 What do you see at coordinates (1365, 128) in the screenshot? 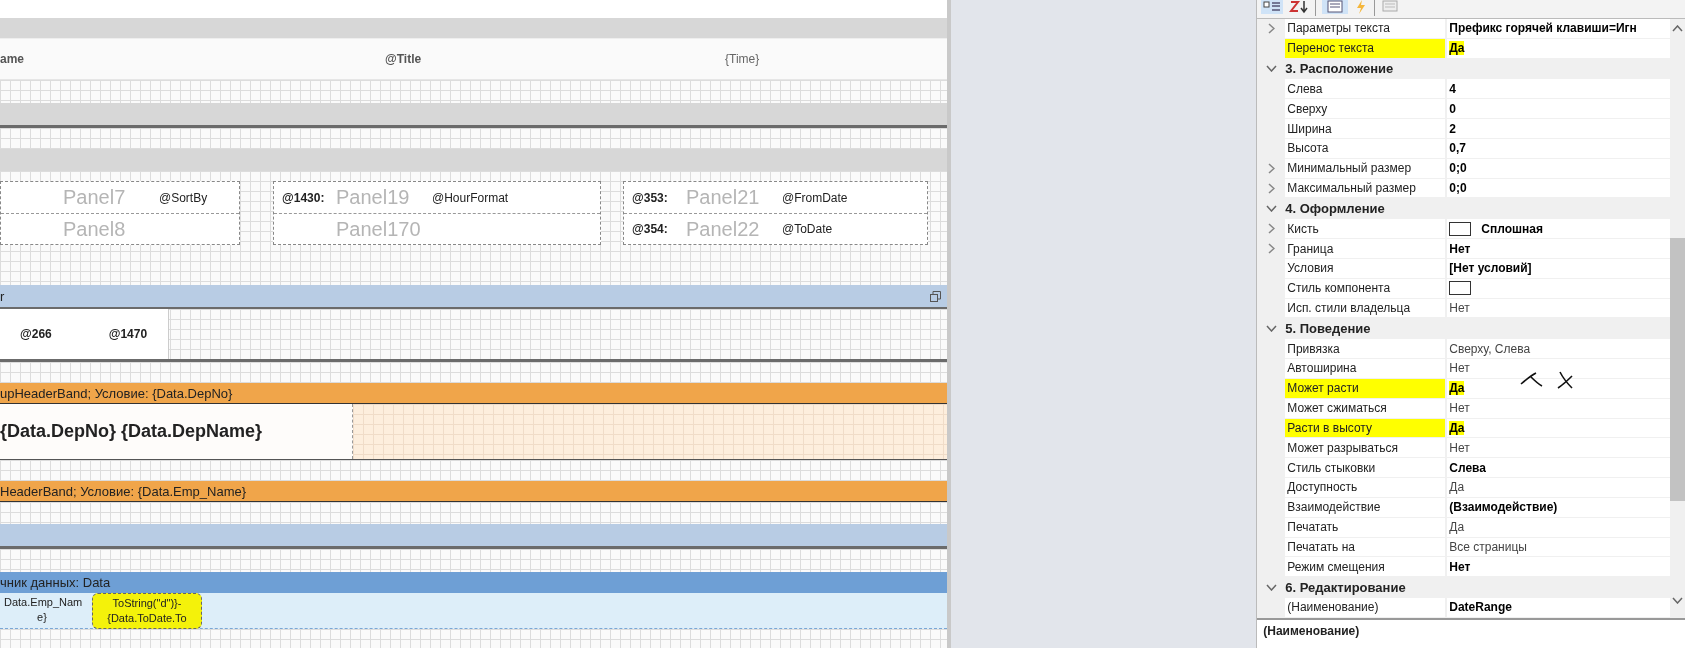
I see `property-name: Ширина` at bounding box center [1365, 128].